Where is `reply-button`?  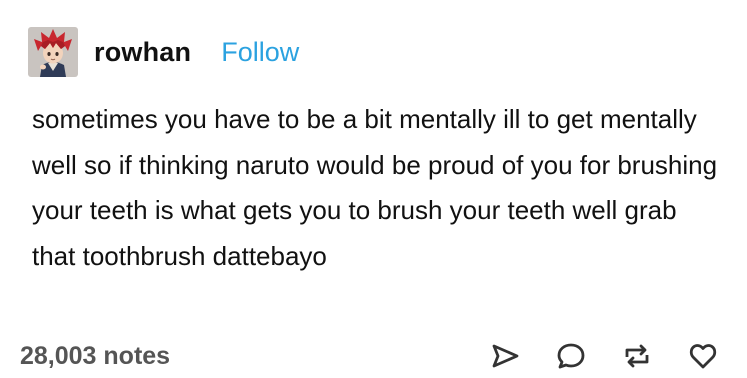
reply-button is located at coordinates (571, 356).